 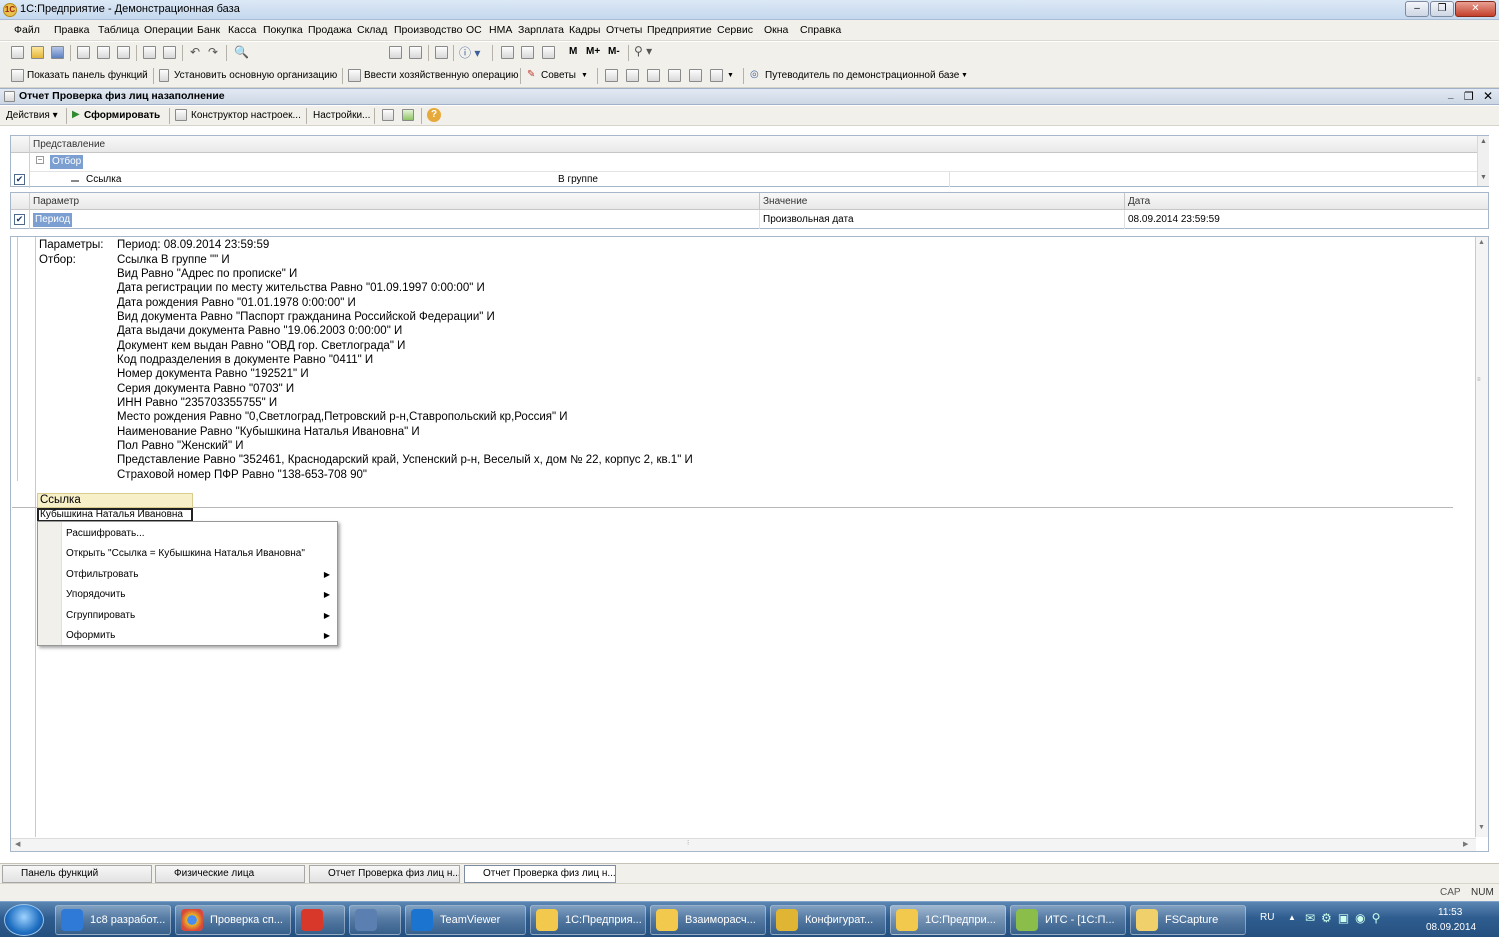 I want to click on scroll-thumb: ⁝, so click(x=688, y=843).